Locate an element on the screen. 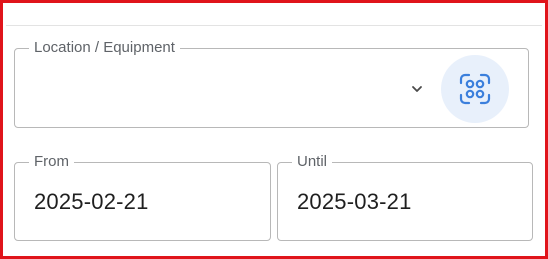 This screenshot has height=259, width=548. scan-code-button is located at coordinates (475, 89).